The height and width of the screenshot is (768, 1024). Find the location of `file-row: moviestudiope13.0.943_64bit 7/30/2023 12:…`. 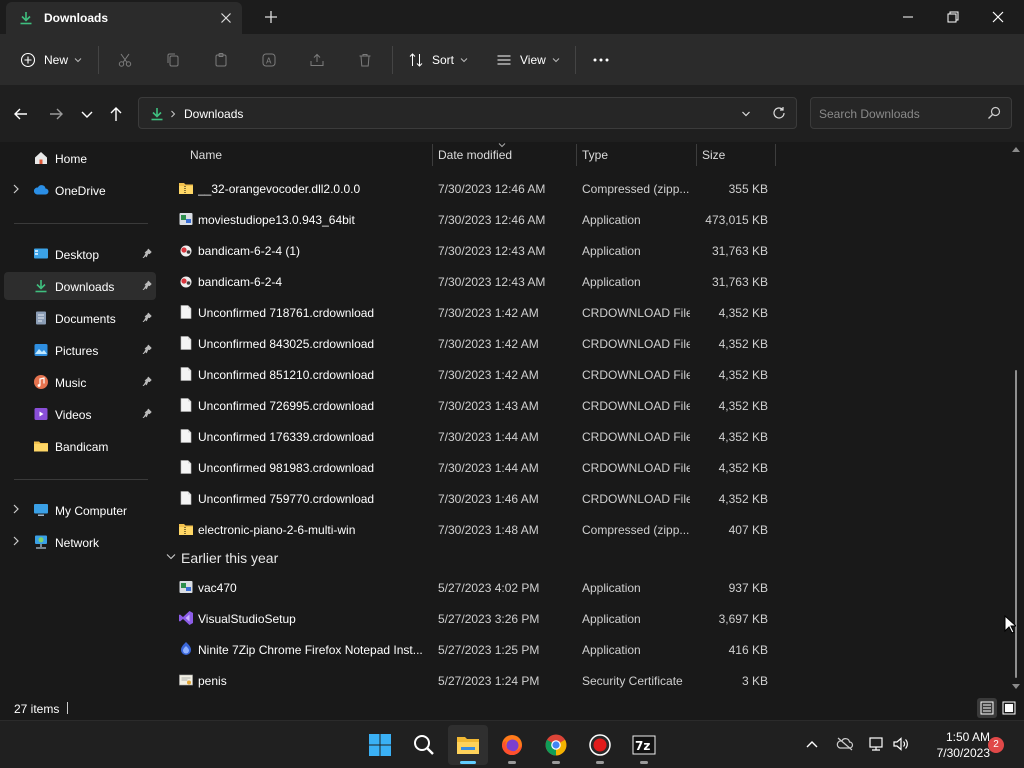

file-row: moviestudiope13.0.943_64bit 7/30/2023 12:… is located at coordinates (475, 219).